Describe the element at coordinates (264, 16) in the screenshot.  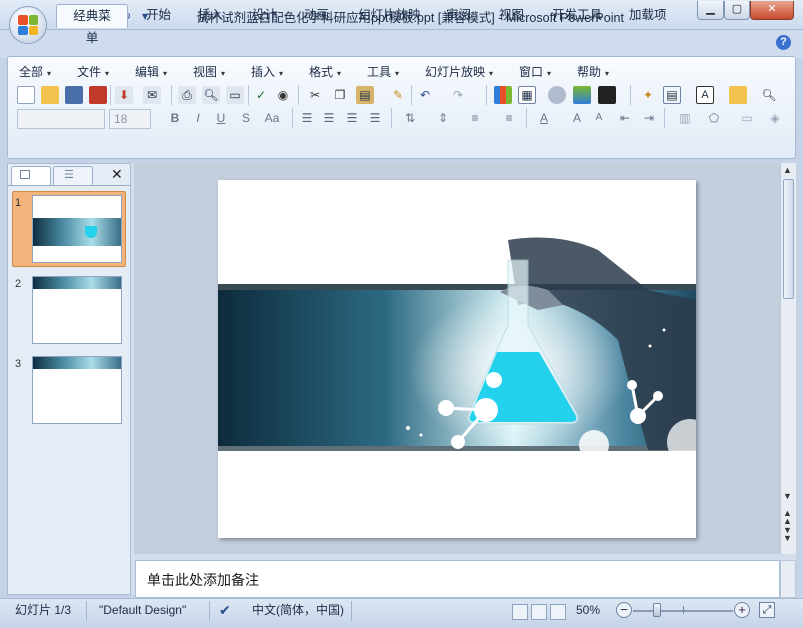
I see `tab-design: 设计` at that location.